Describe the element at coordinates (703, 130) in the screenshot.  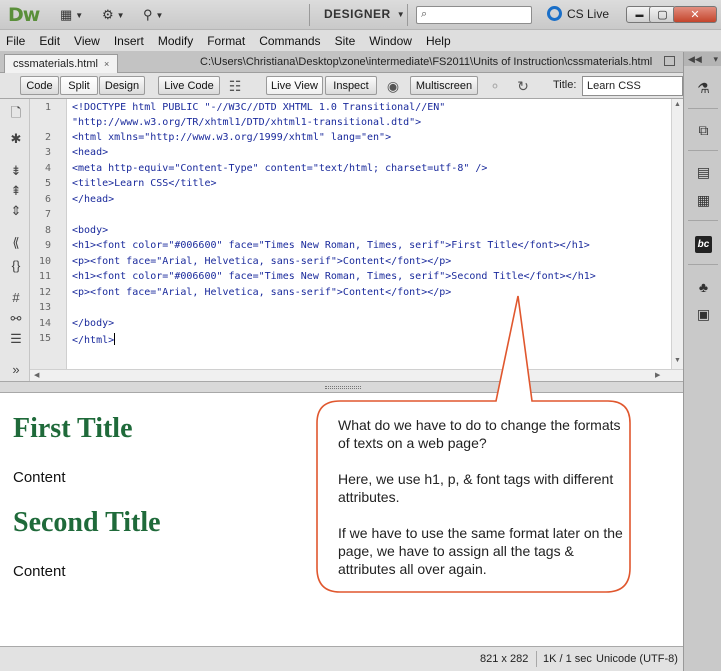
I see `css-styles-panel-icon: ⧉` at that location.